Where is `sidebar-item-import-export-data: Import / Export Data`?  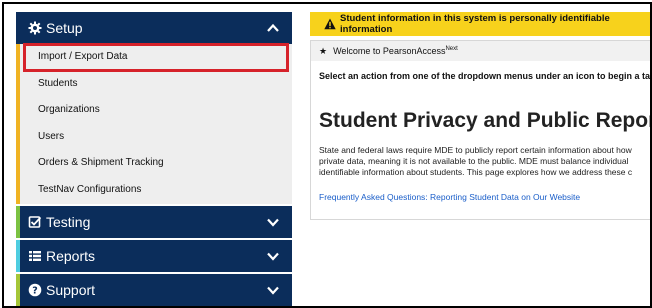
sidebar-item-import-export-data: Import / Export Data is located at coordinates (156, 57).